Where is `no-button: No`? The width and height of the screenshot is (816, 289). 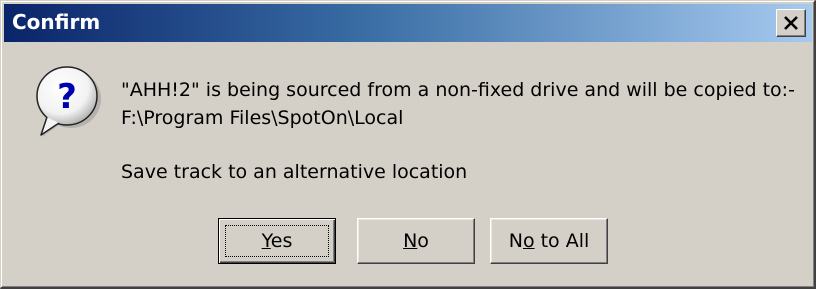 no-button: No is located at coordinates (416, 241).